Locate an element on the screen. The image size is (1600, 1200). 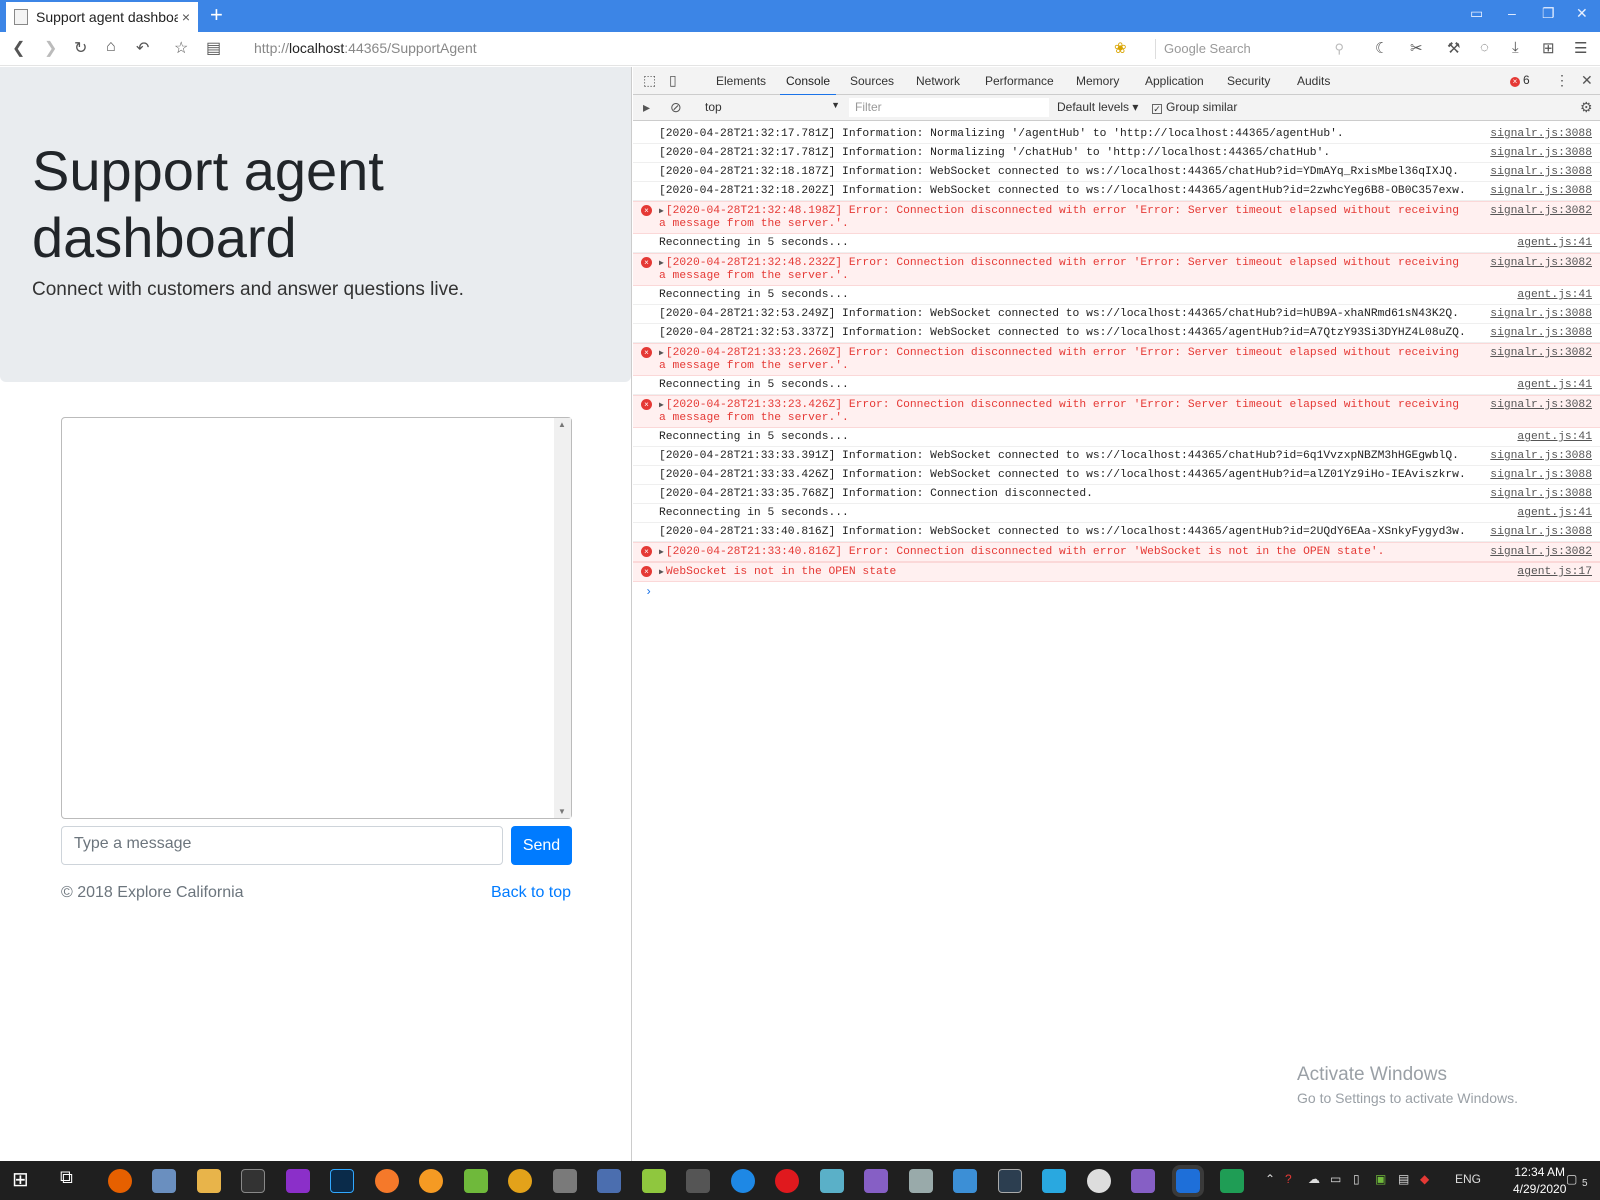
forward-icon: ❯ is located at coordinates (50, 48).